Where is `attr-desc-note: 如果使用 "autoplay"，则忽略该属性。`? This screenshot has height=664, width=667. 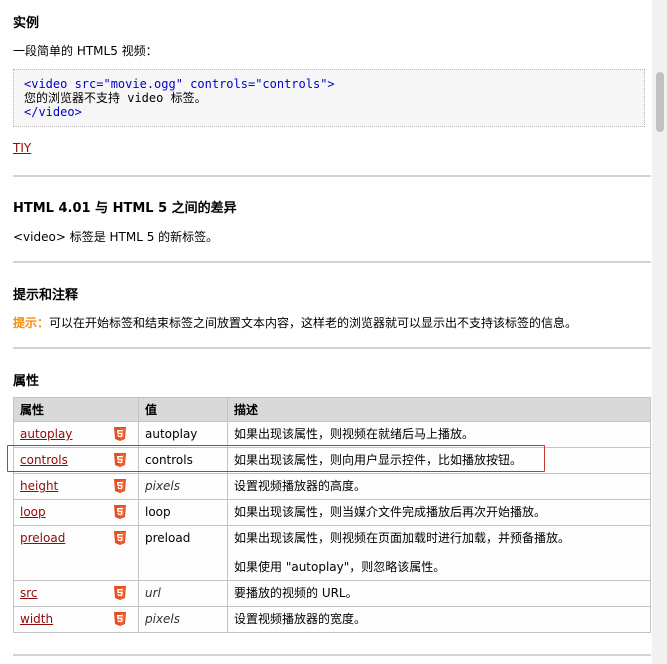
attr-desc-note: 如果使用 "autoplay"，则忽略该属性。 is located at coordinates (340, 567).